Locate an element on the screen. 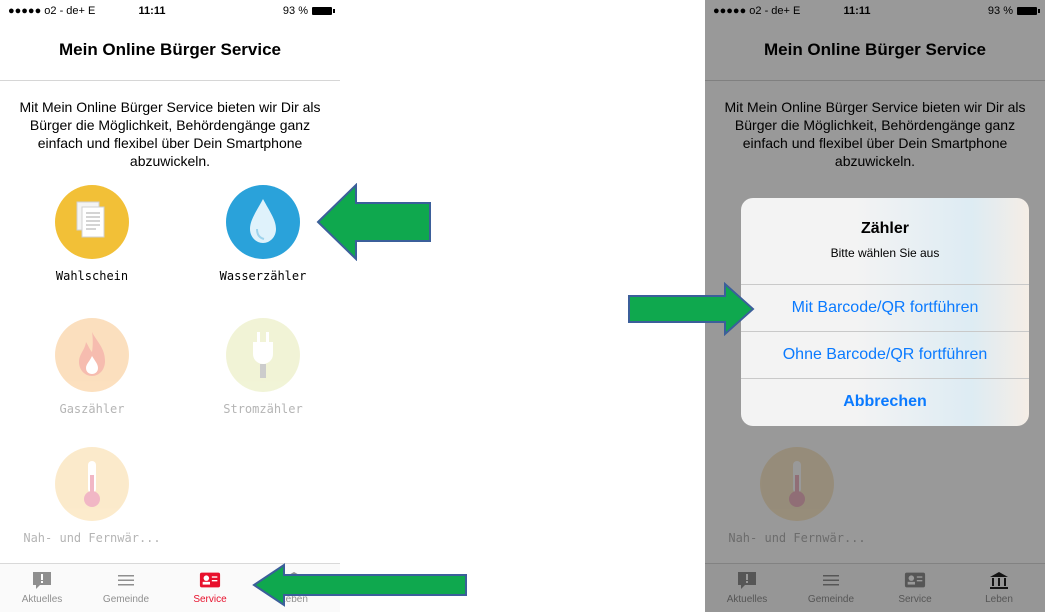 This screenshot has width=1045, height=612. alert-title: Zähler is located at coordinates (884, 228).